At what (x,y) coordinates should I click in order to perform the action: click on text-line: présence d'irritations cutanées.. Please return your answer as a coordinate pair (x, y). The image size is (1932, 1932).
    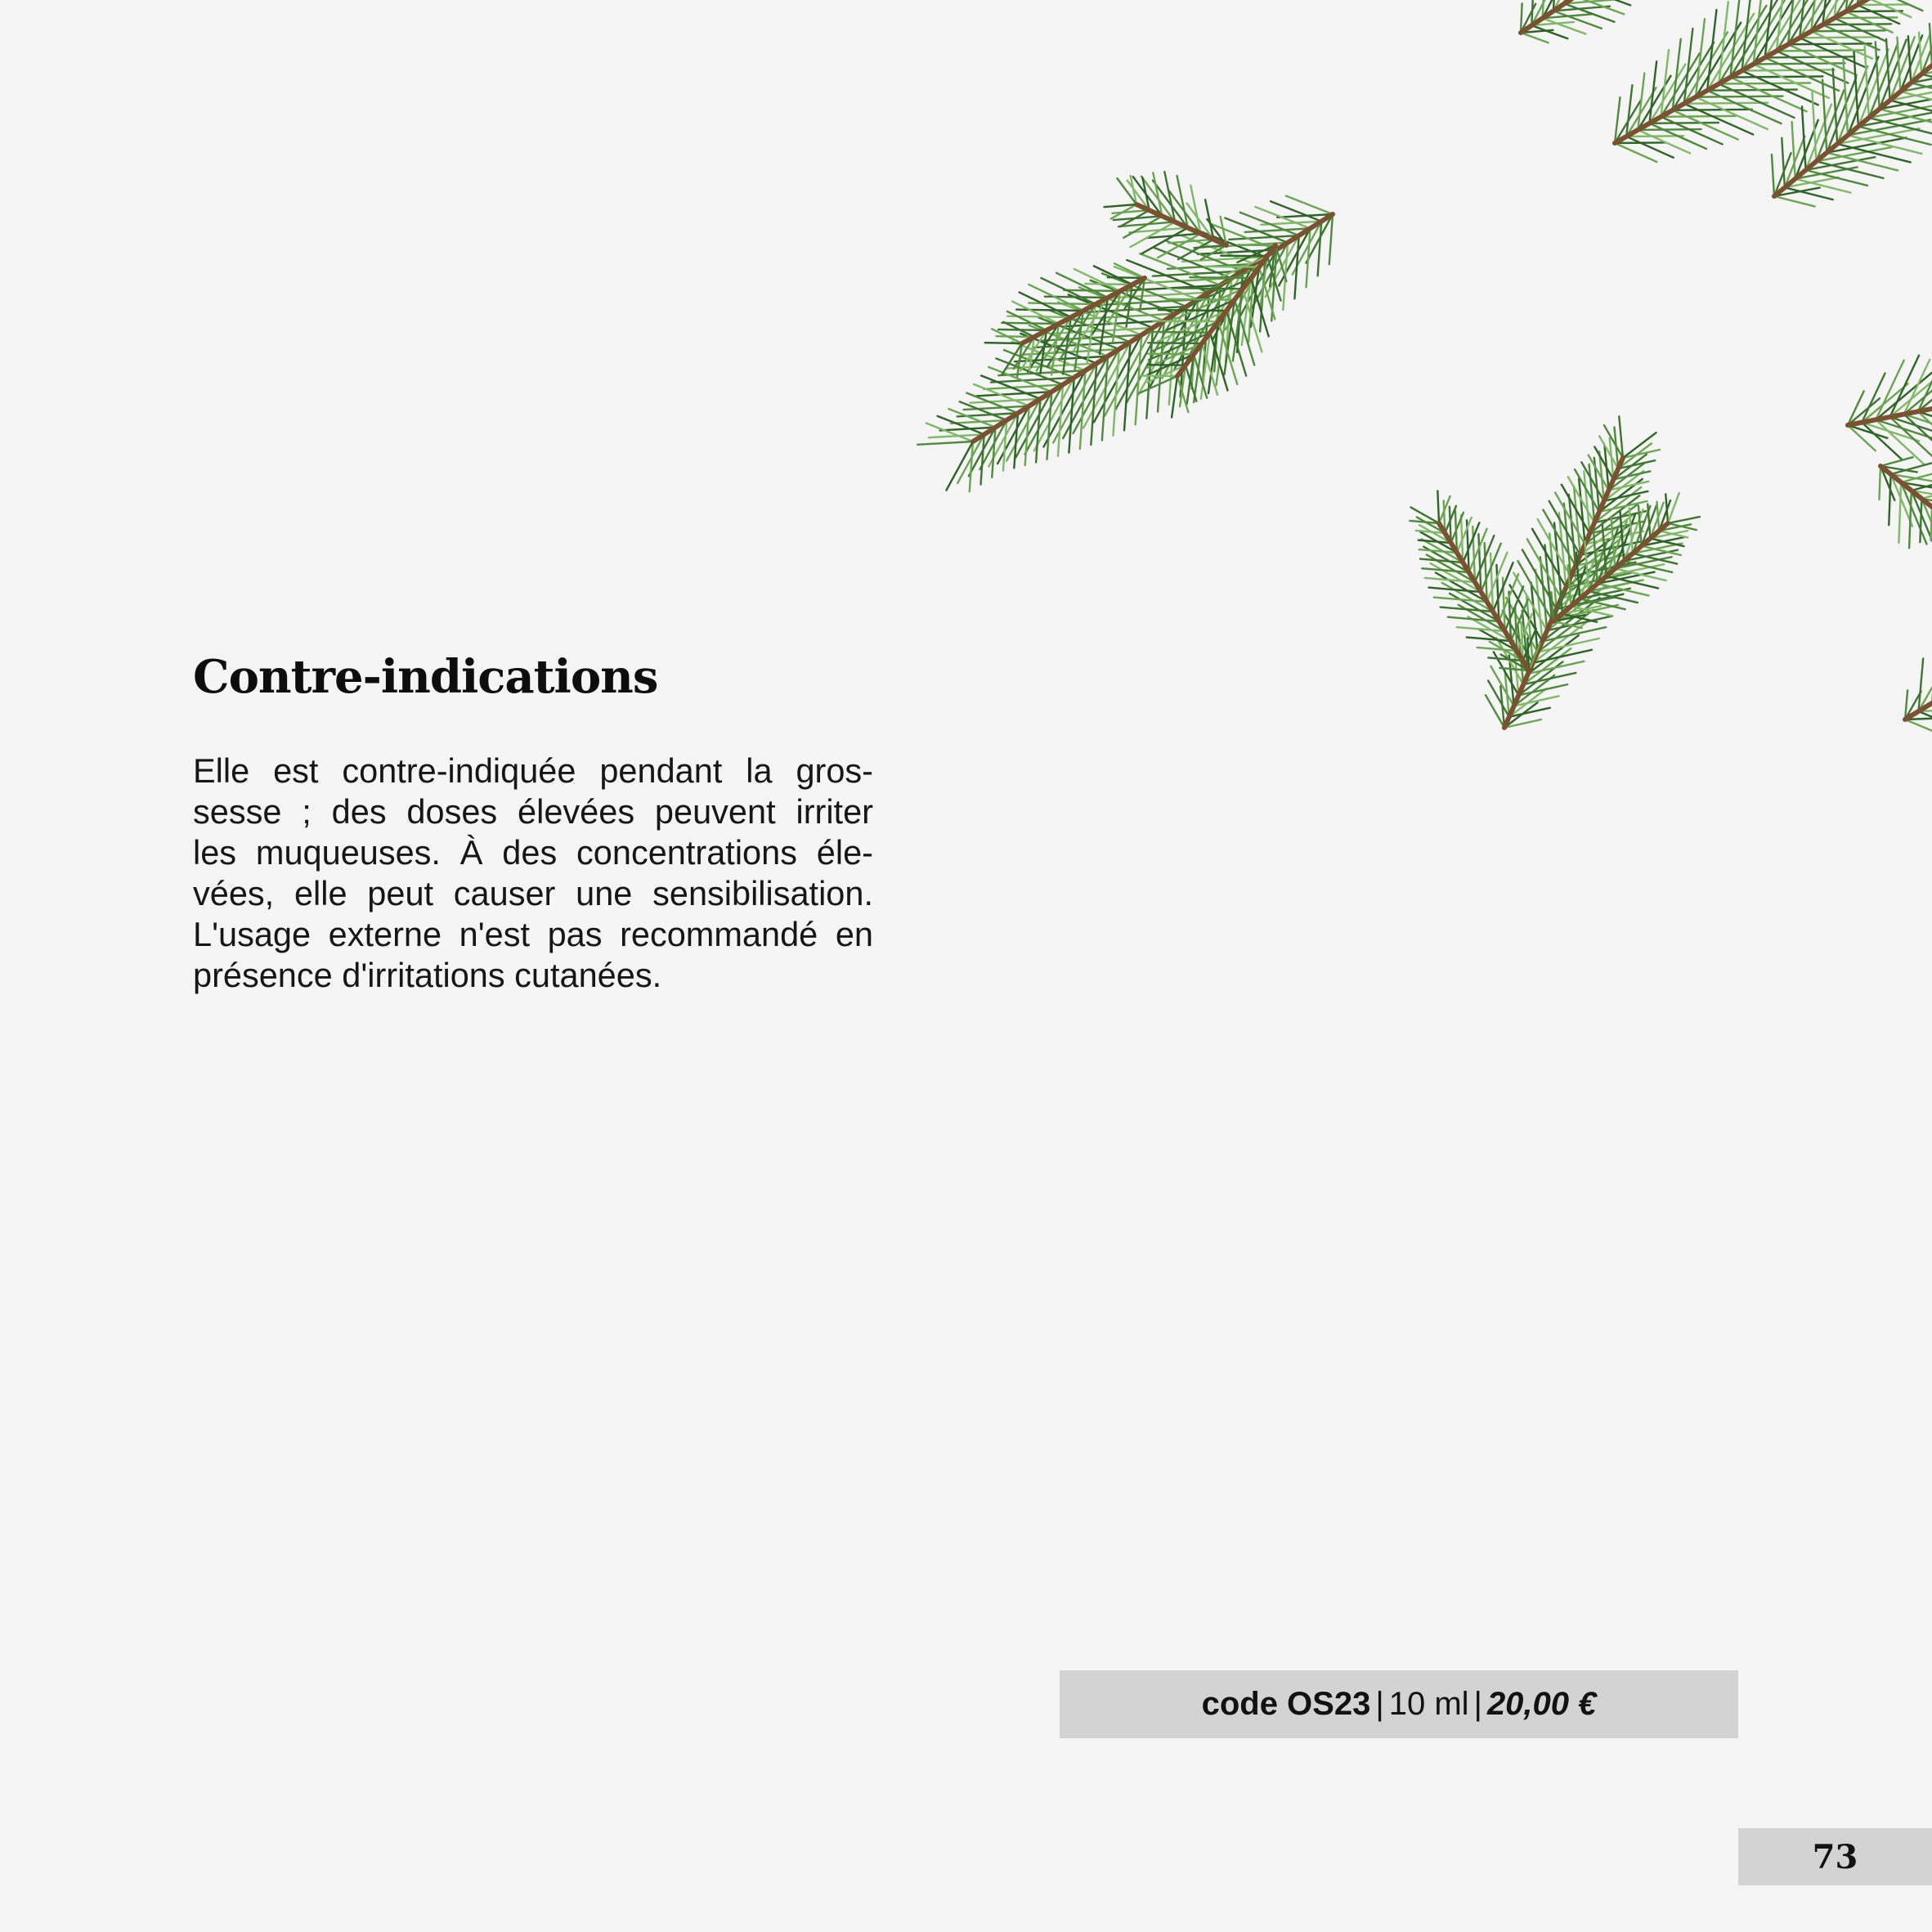
    Looking at the image, I should click on (427, 975).